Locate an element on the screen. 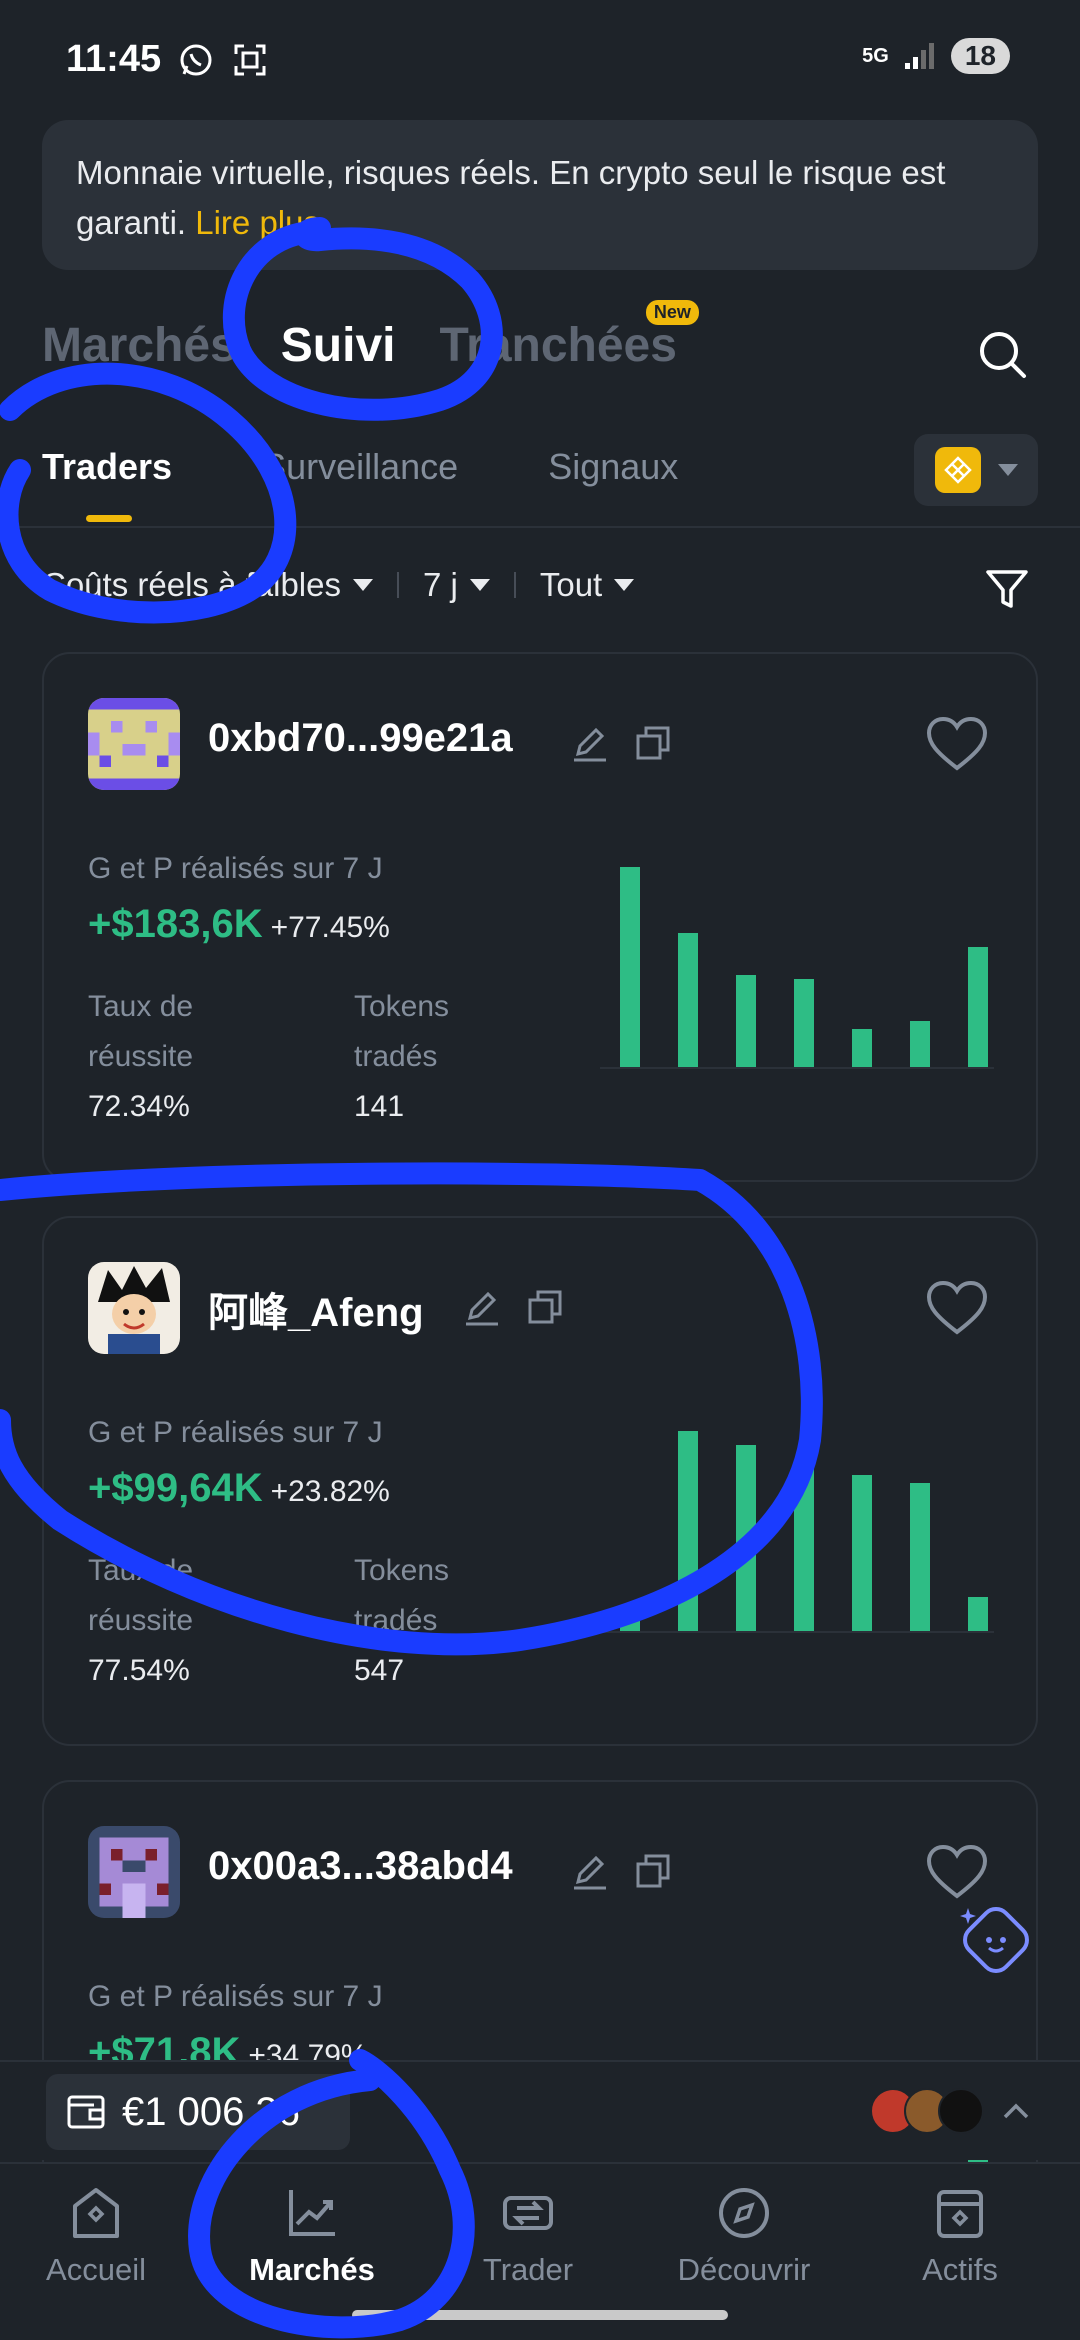 This screenshot has height=2340, width=1080. scope-filter-label: Tout is located at coordinates (571, 584).